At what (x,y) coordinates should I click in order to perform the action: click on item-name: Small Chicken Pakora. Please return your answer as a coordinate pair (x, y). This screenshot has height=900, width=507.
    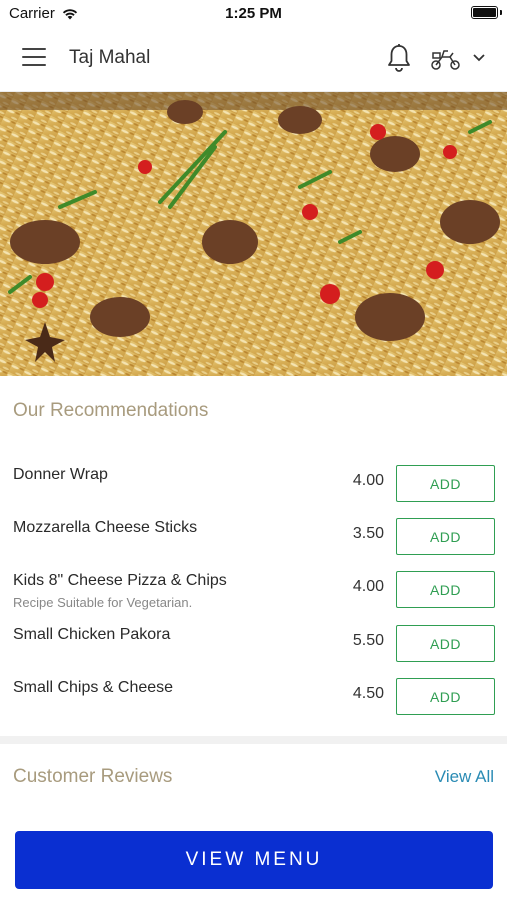
    Looking at the image, I should click on (92, 634).